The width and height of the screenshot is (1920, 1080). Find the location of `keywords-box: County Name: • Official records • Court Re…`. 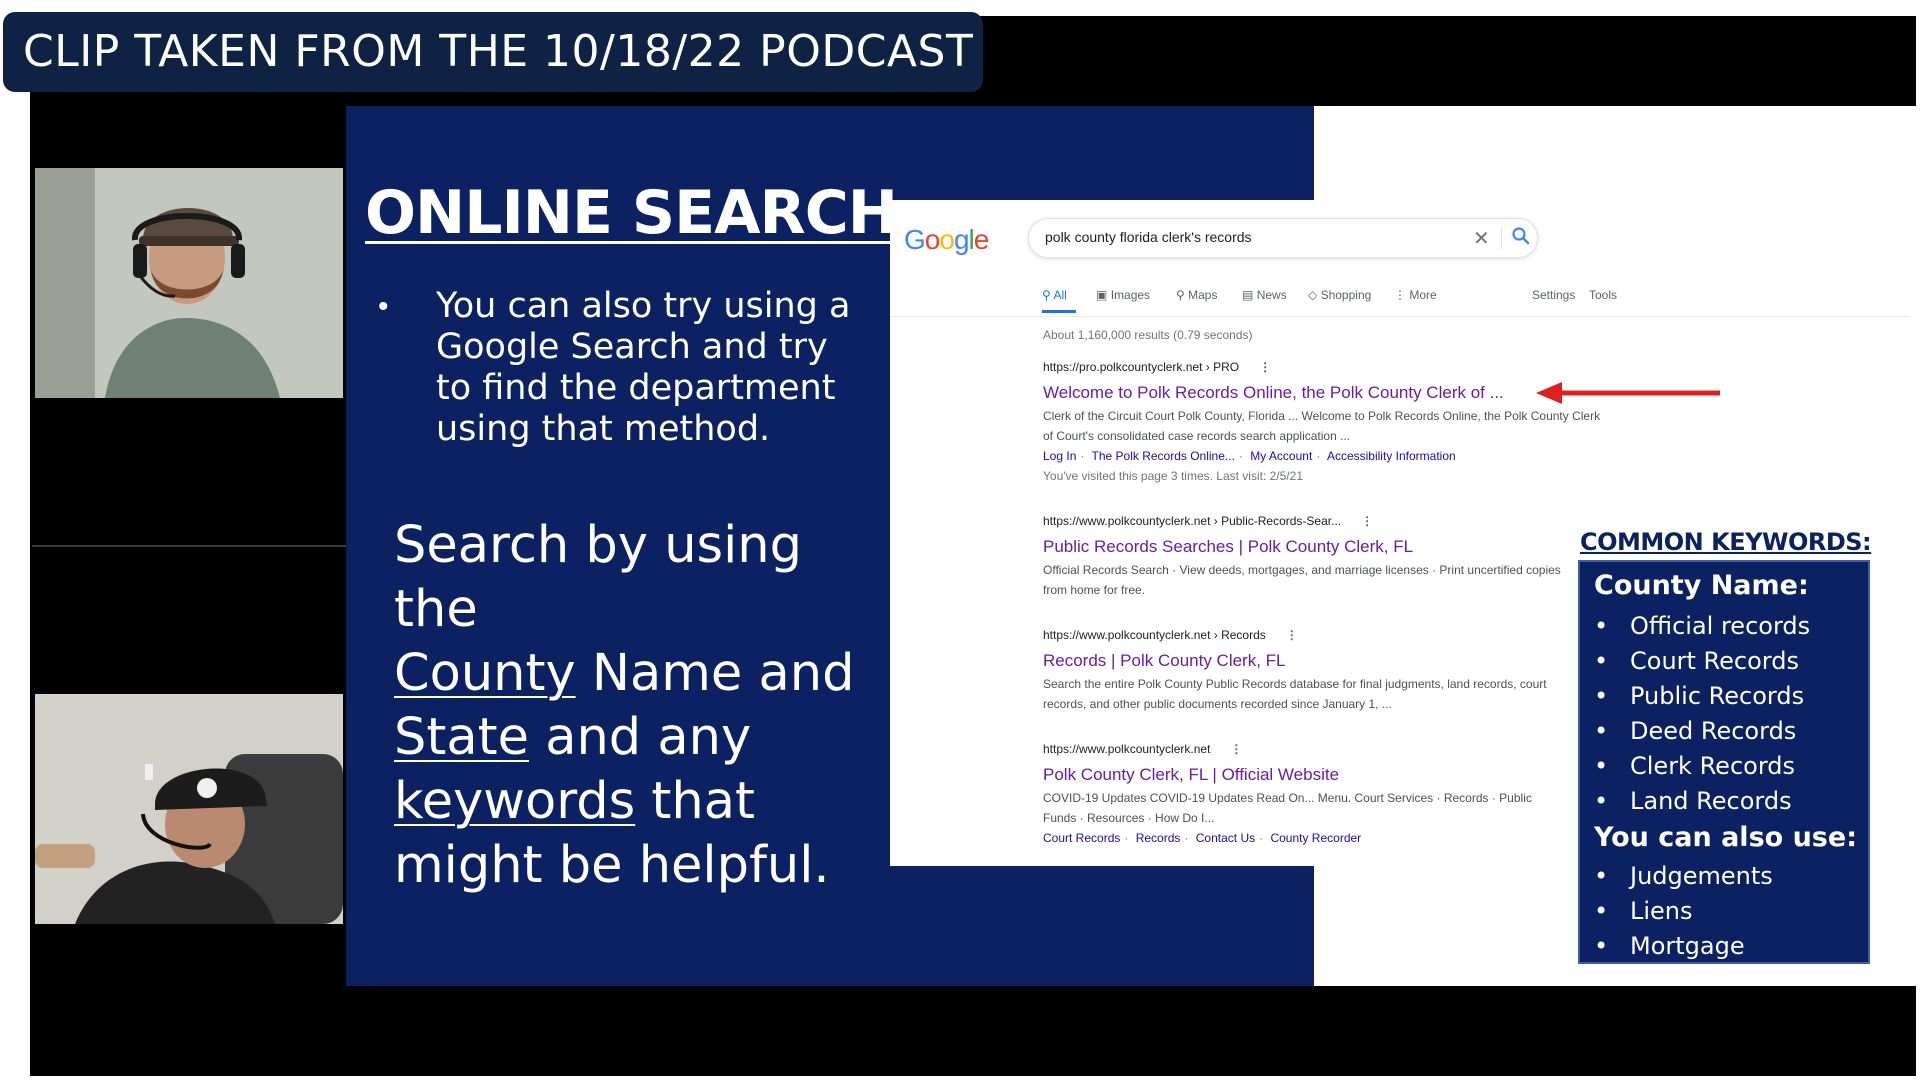

keywords-box: County Name: • Official records • Court Re… is located at coordinates (1724, 762).